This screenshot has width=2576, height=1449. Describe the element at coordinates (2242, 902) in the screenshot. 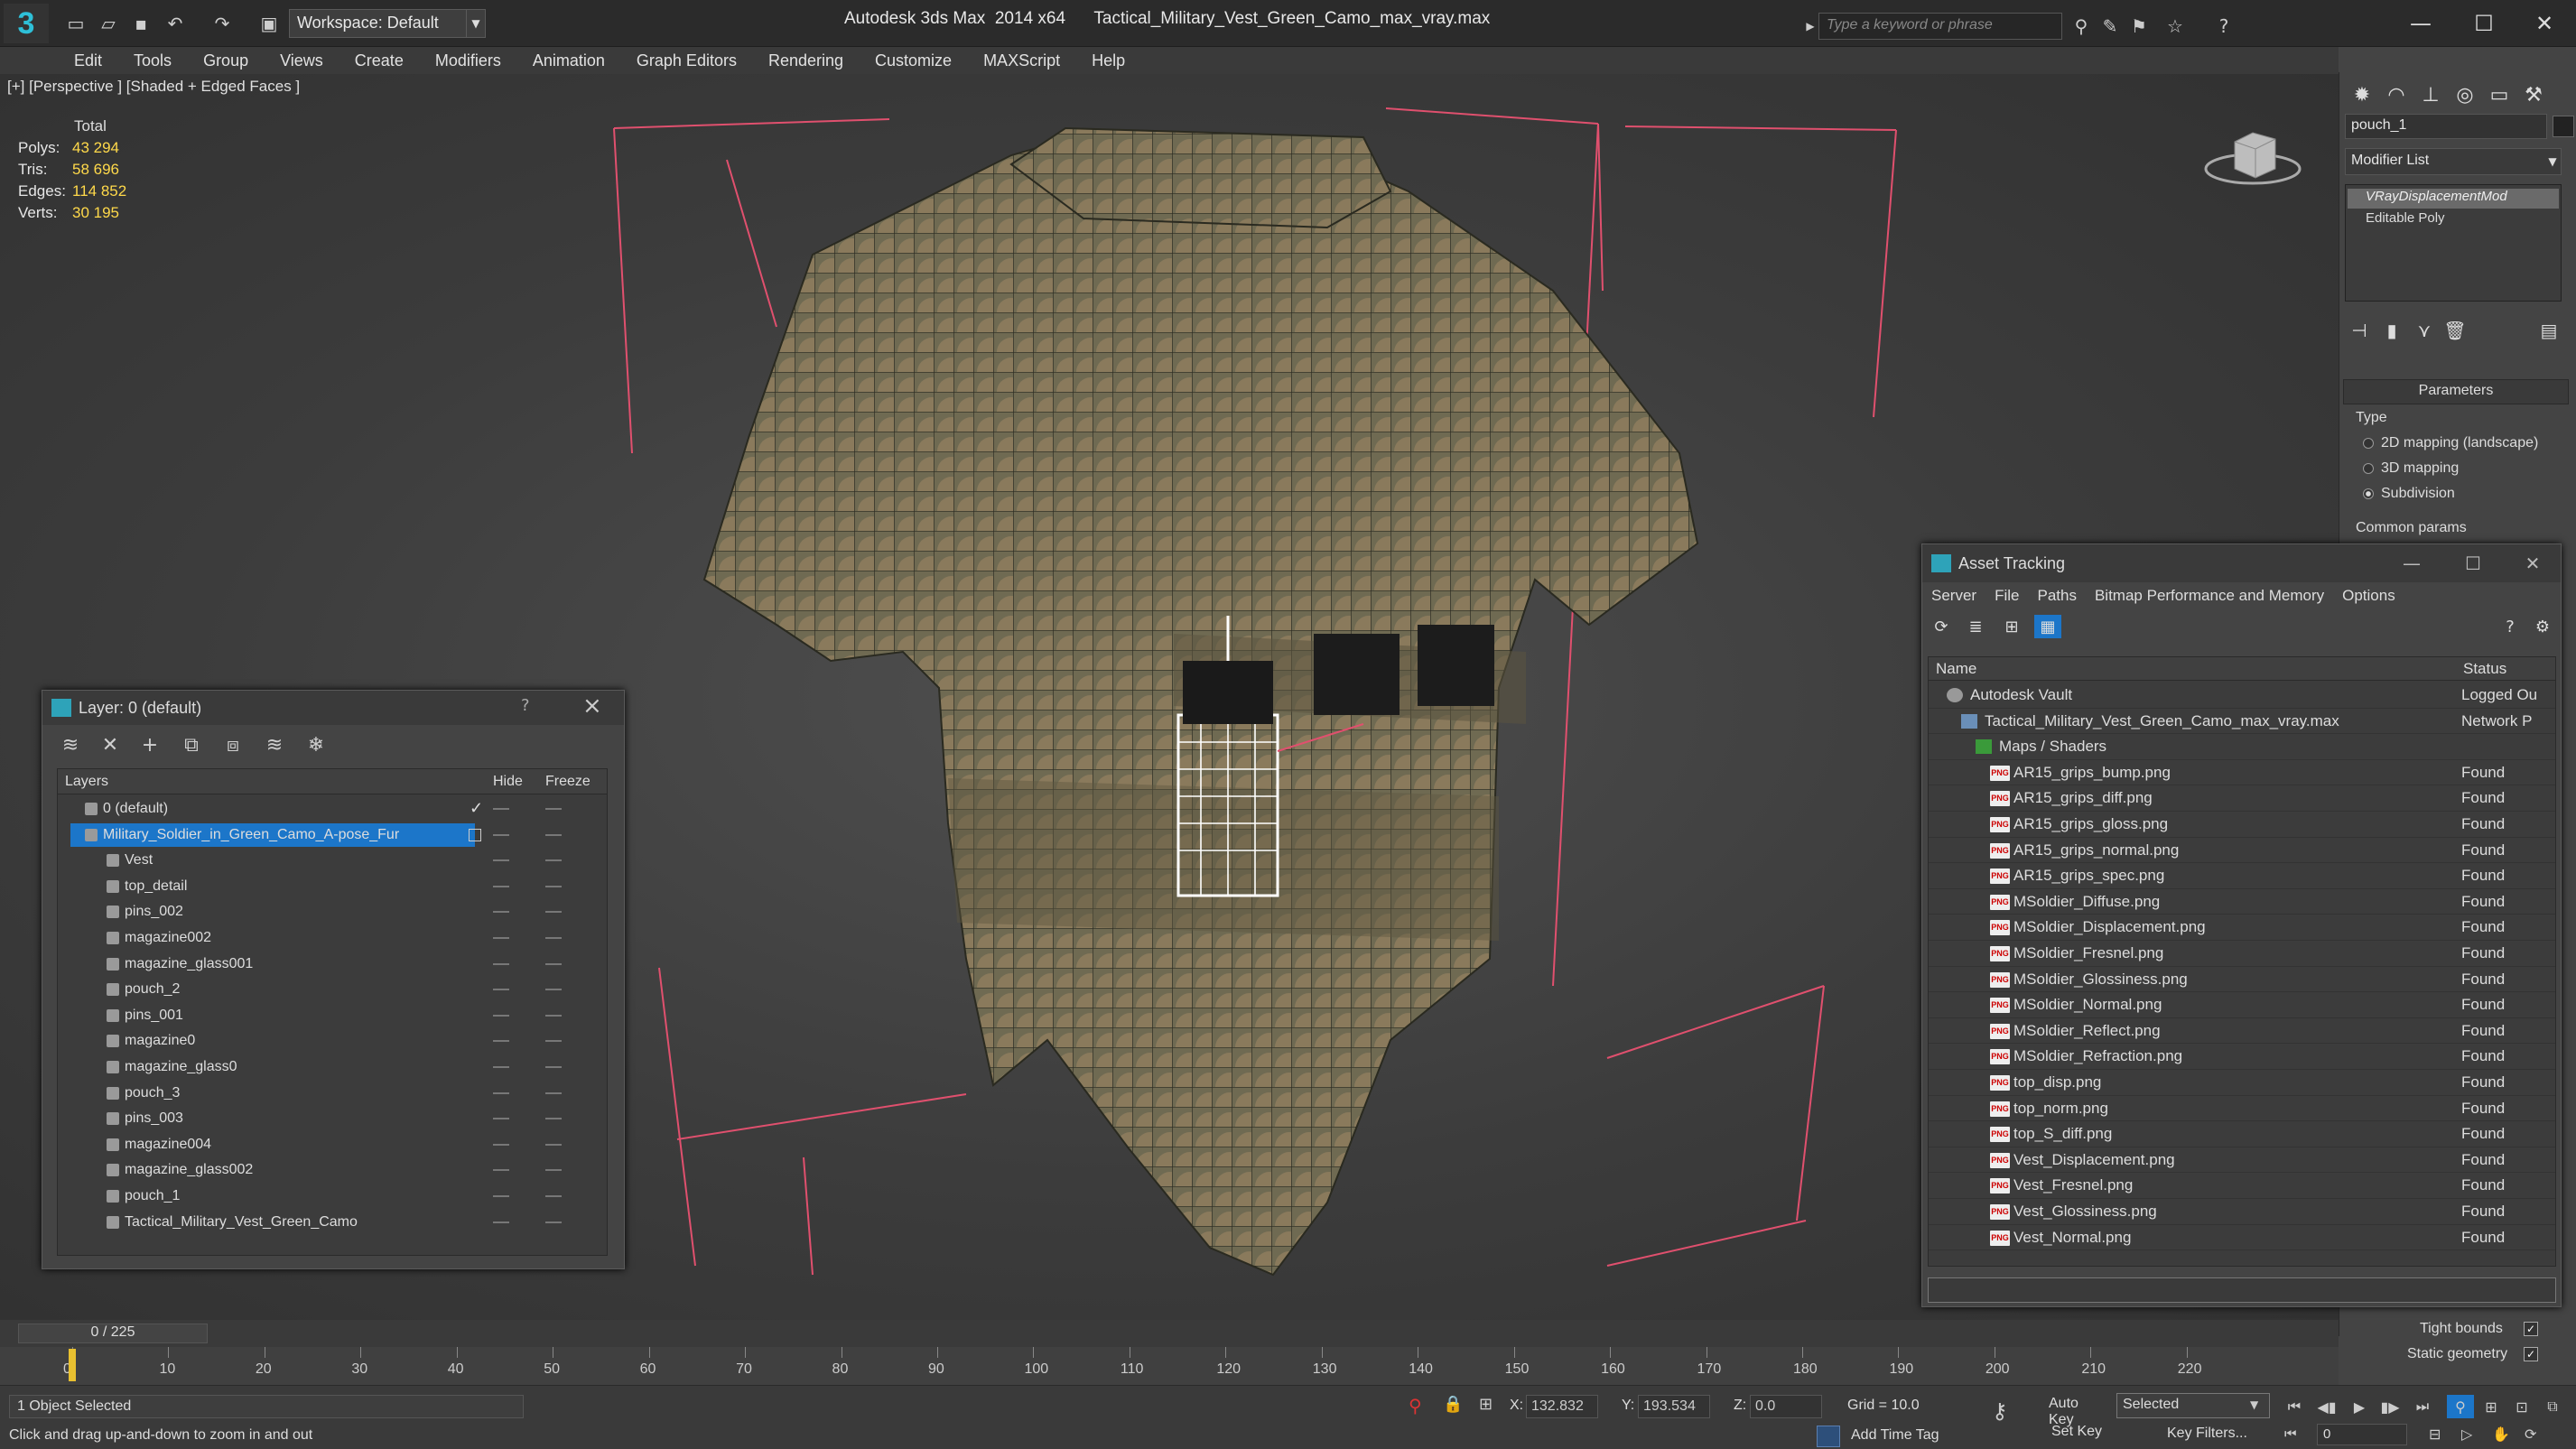

I see `asset-row: PNG MSoldier_Diffuse.png Found` at that location.